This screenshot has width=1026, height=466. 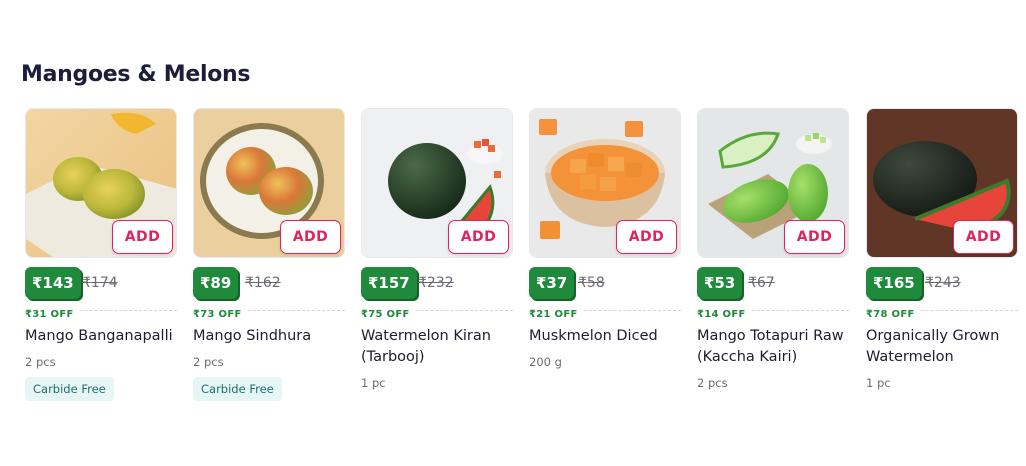 I want to click on discount-label: ₹78 OFF, so click(x=892, y=314).